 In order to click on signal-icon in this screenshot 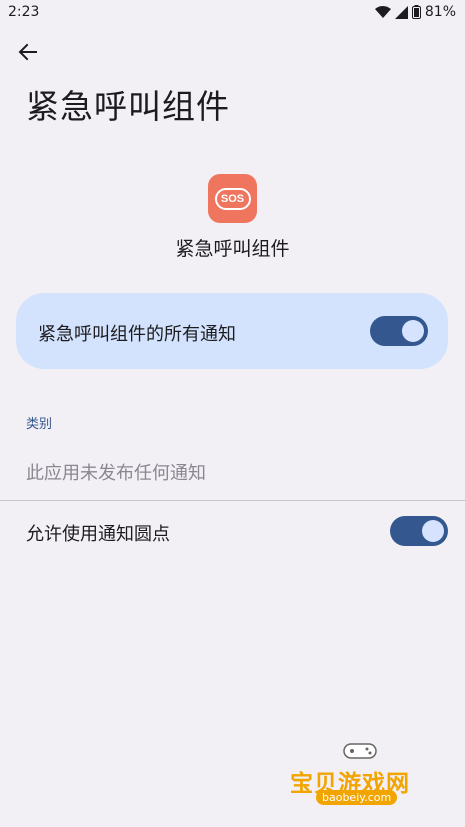, I will do `click(401, 12)`.